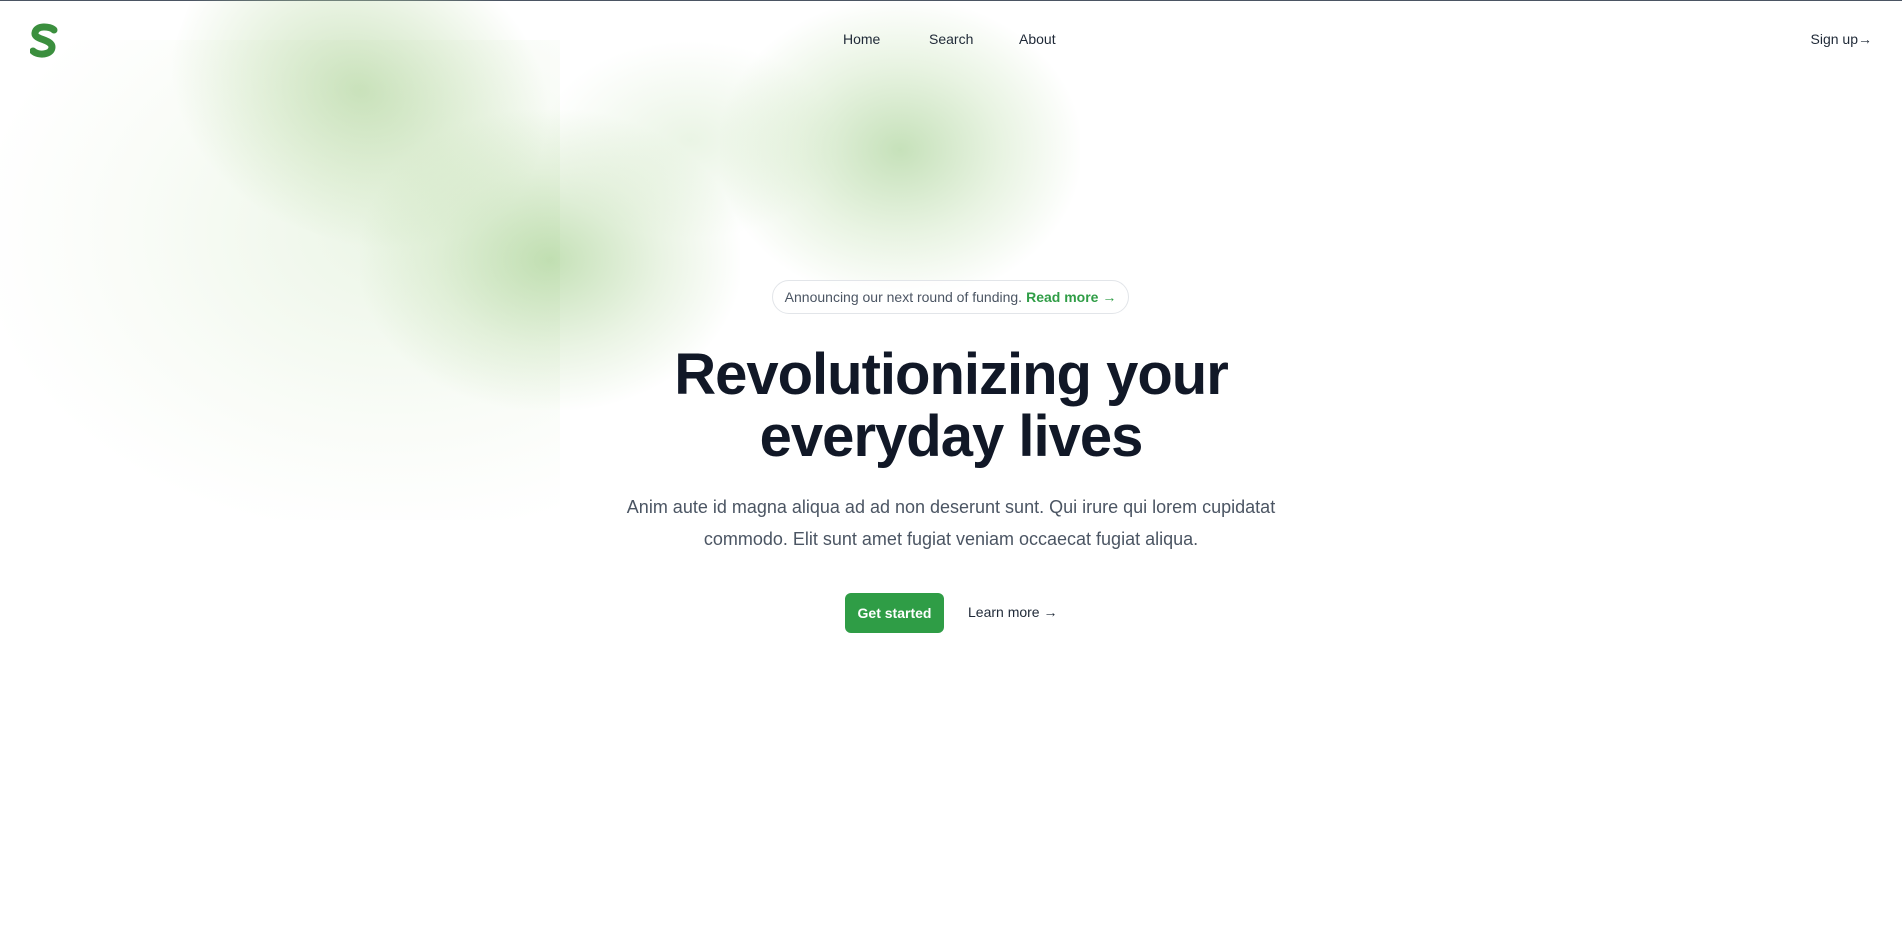 Image resolution: width=1902 pixels, height=929 pixels. What do you see at coordinates (690, 140) in the screenshot?
I see `gradient-blob` at bounding box center [690, 140].